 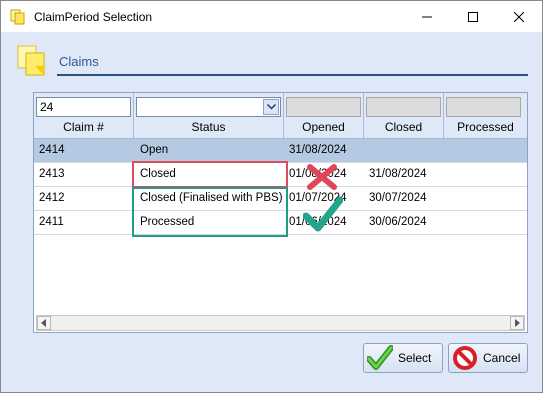 What do you see at coordinates (208, 127) in the screenshot?
I see `column-header-status: Status` at bounding box center [208, 127].